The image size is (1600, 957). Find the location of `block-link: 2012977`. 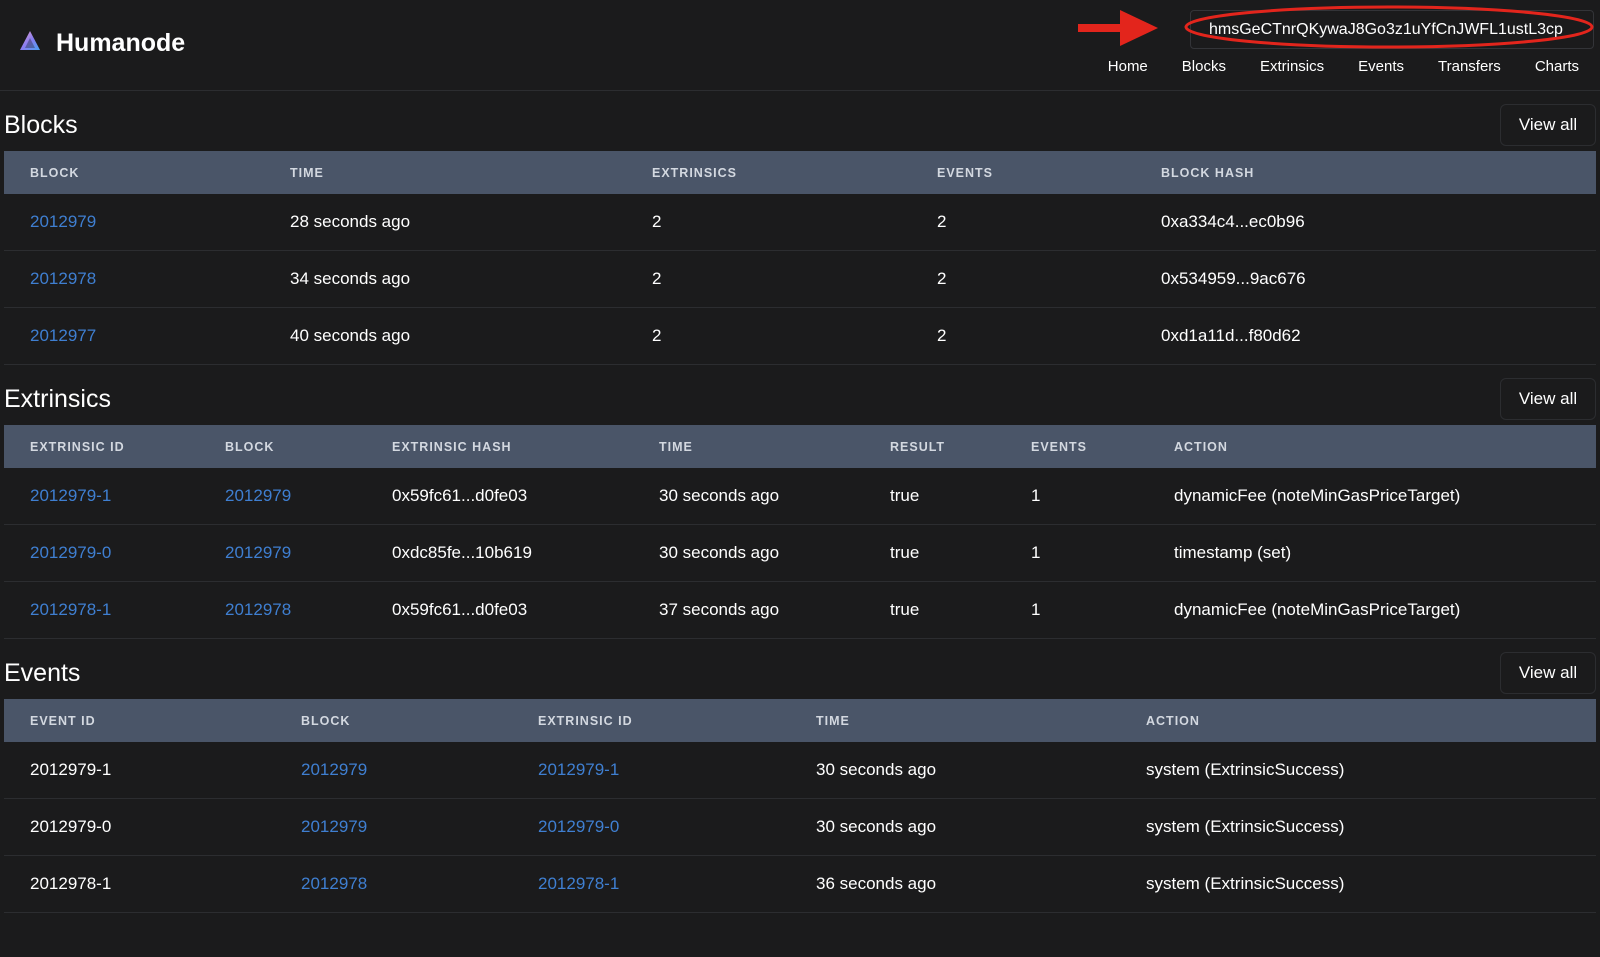

block-link: 2012977 is located at coordinates (63, 335).